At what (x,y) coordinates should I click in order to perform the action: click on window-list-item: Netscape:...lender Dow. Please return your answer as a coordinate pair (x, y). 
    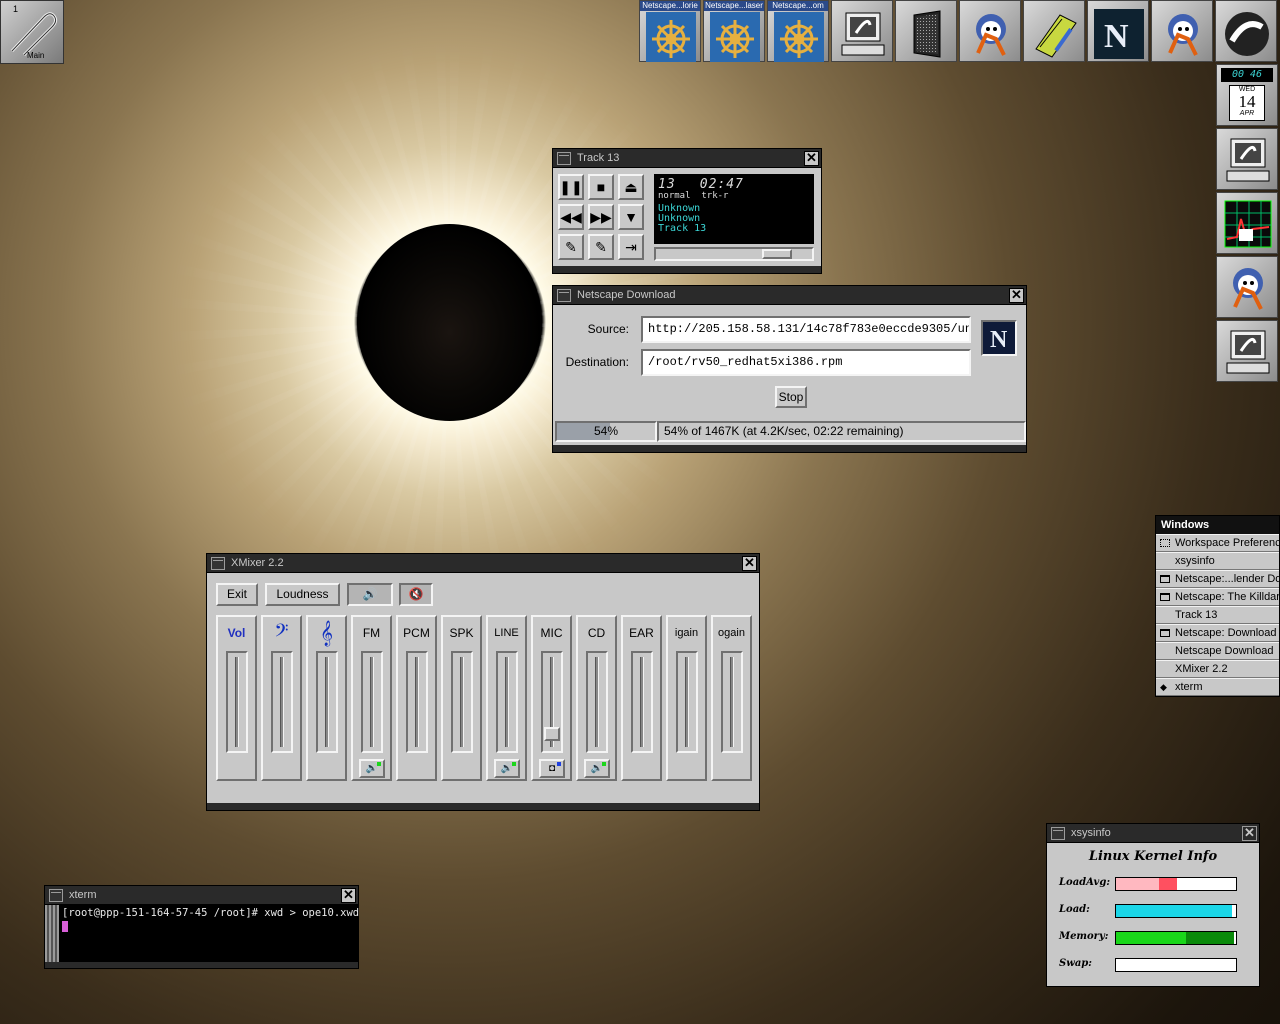
    Looking at the image, I should click on (1217, 579).